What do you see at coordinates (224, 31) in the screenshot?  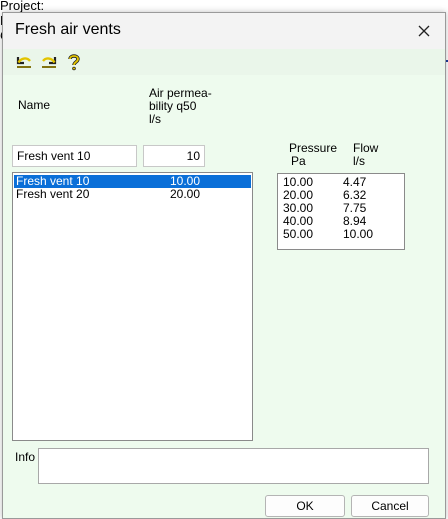 I see `title-bar: Fresh air vents` at bounding box center [224, 31].